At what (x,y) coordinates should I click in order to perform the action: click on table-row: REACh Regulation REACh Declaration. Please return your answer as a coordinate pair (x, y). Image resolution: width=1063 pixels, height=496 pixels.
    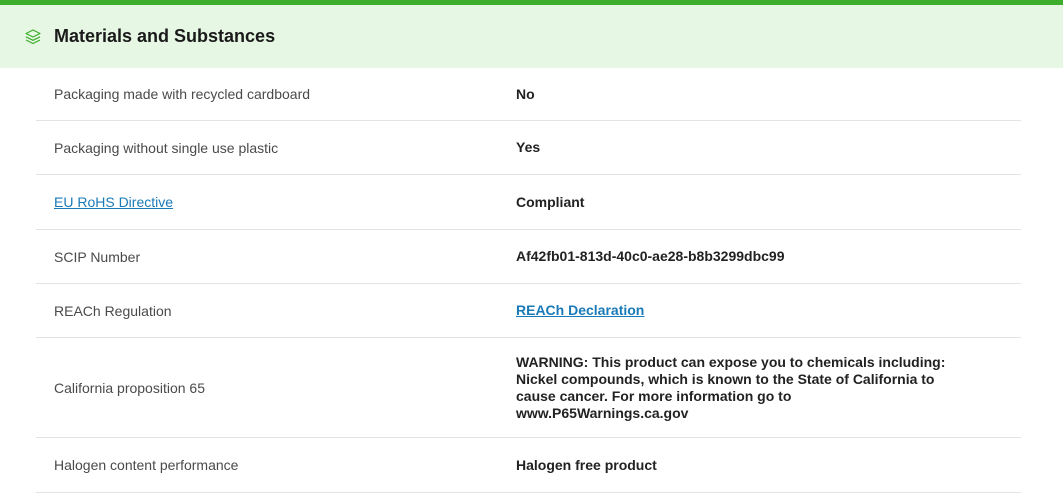
    Looking at the image, I should click on (528, 311).